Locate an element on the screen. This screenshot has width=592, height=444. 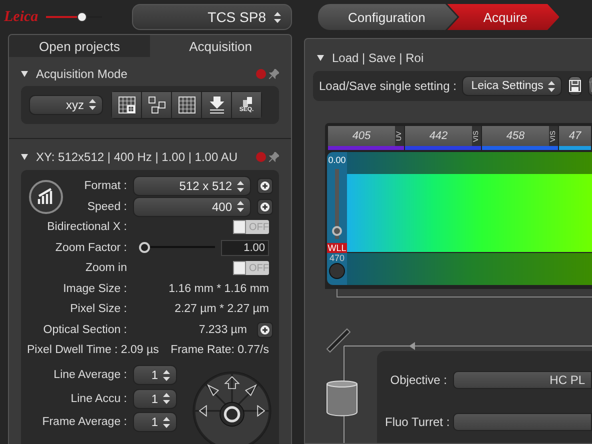
squares-icon is located at coordinates (157, 105).